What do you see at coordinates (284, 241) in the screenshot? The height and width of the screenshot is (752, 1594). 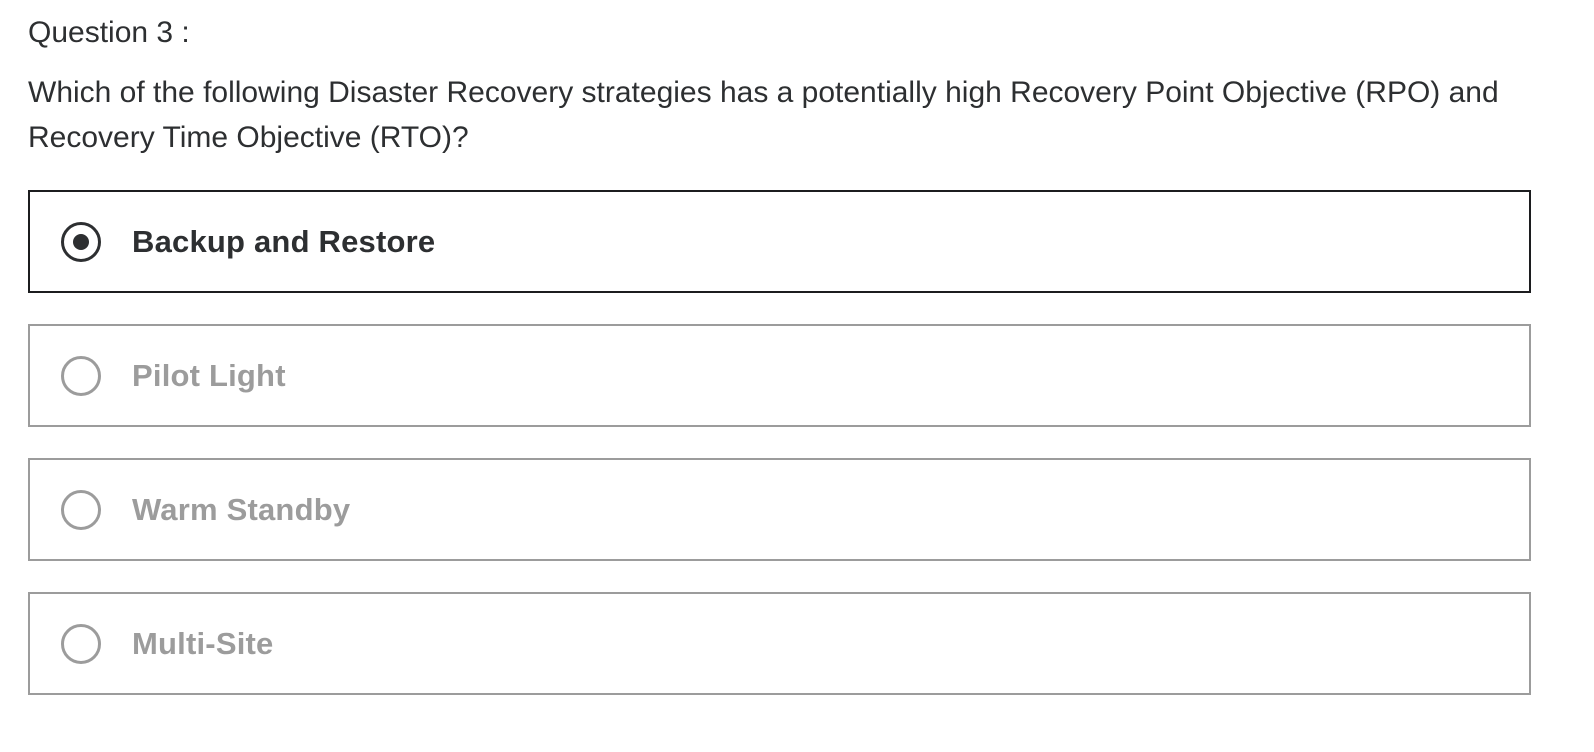 I see `answer-option-label: Backup and Restore` at bounding box center [284, 241].